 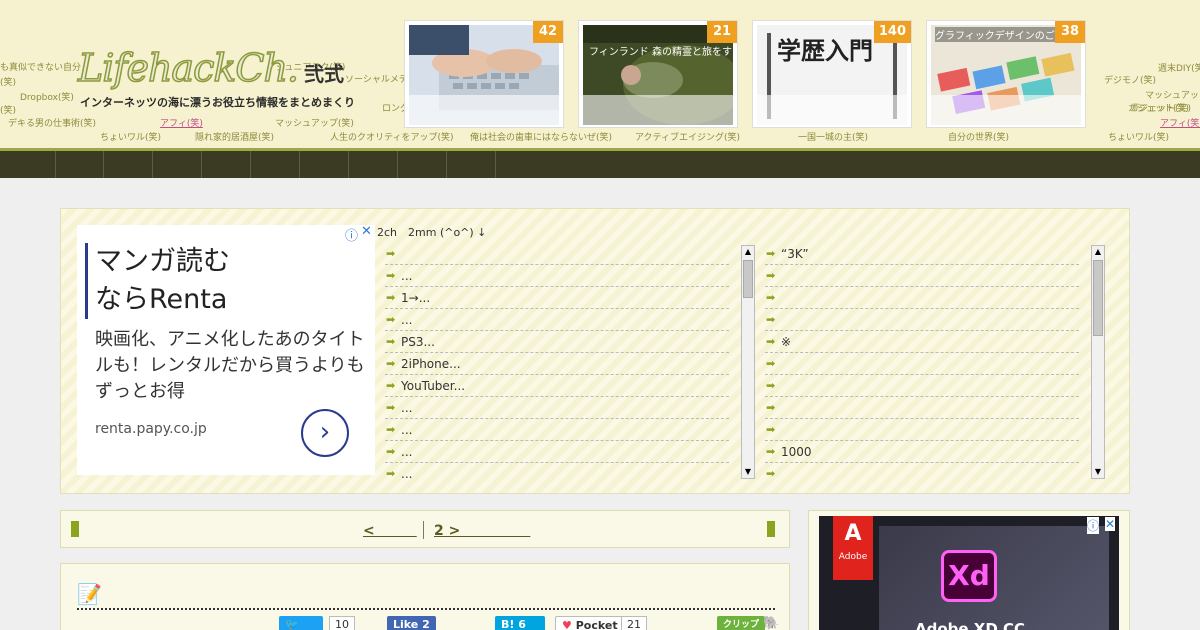 What do you see at coordinates (771, 623) in the screenshot?
I see `evernote-icon: 🐘` at bounding box center [771, 623].